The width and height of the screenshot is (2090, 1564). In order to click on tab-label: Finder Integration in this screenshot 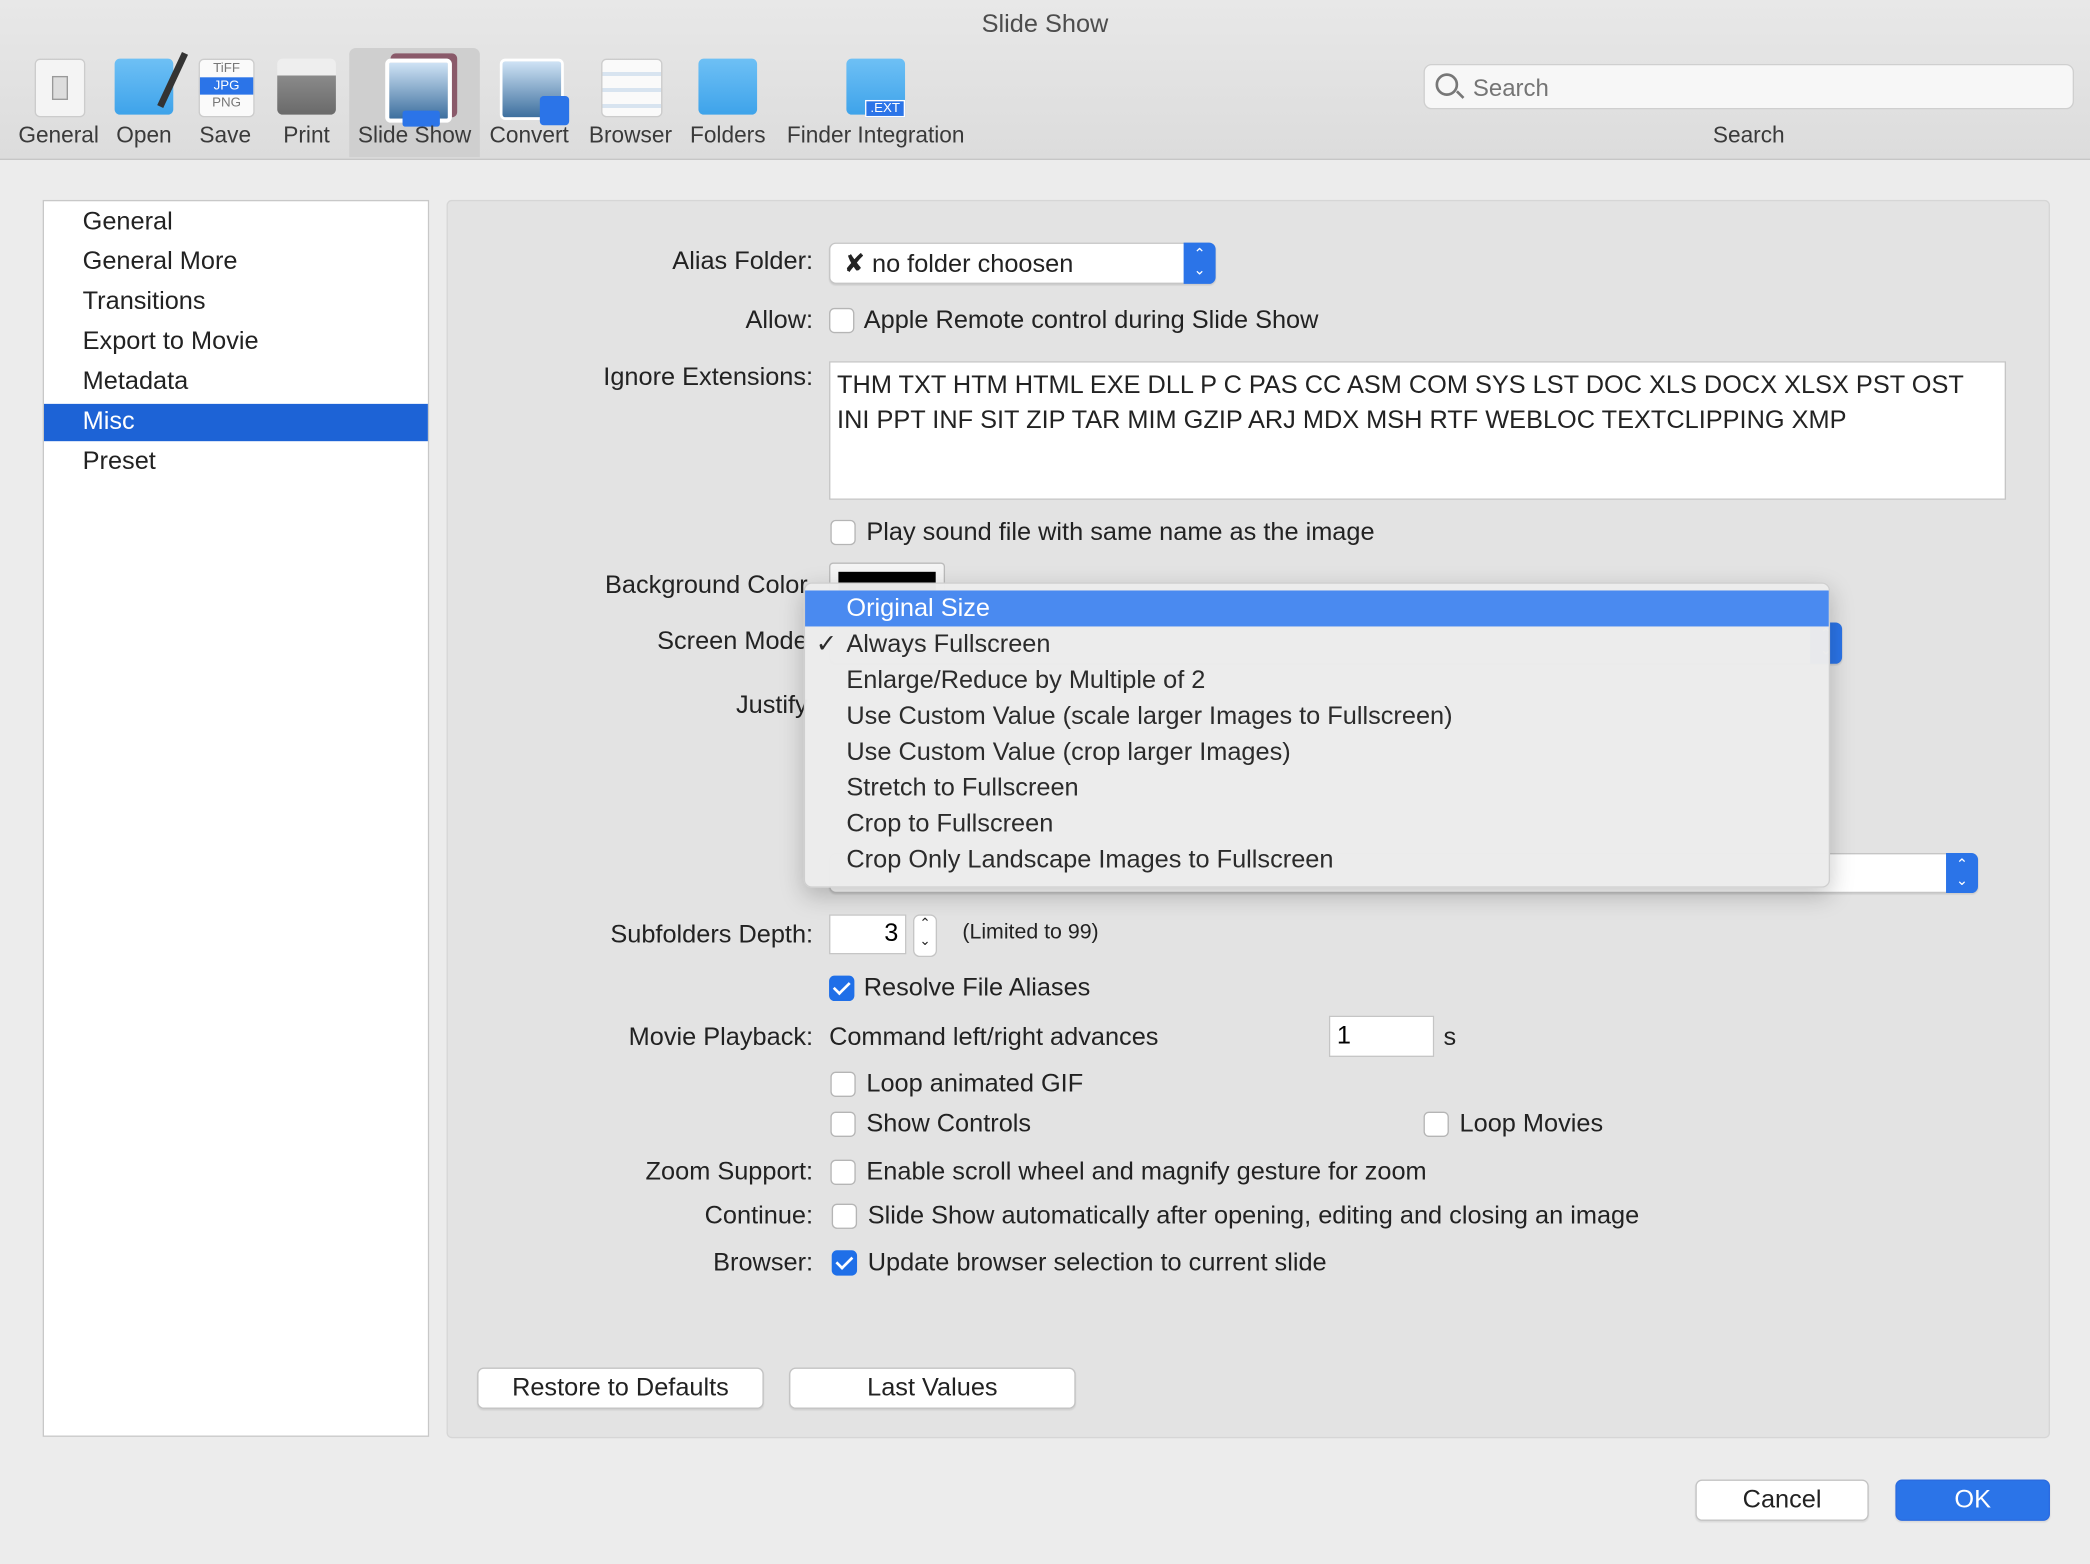, I will do `click(875, 135)`.